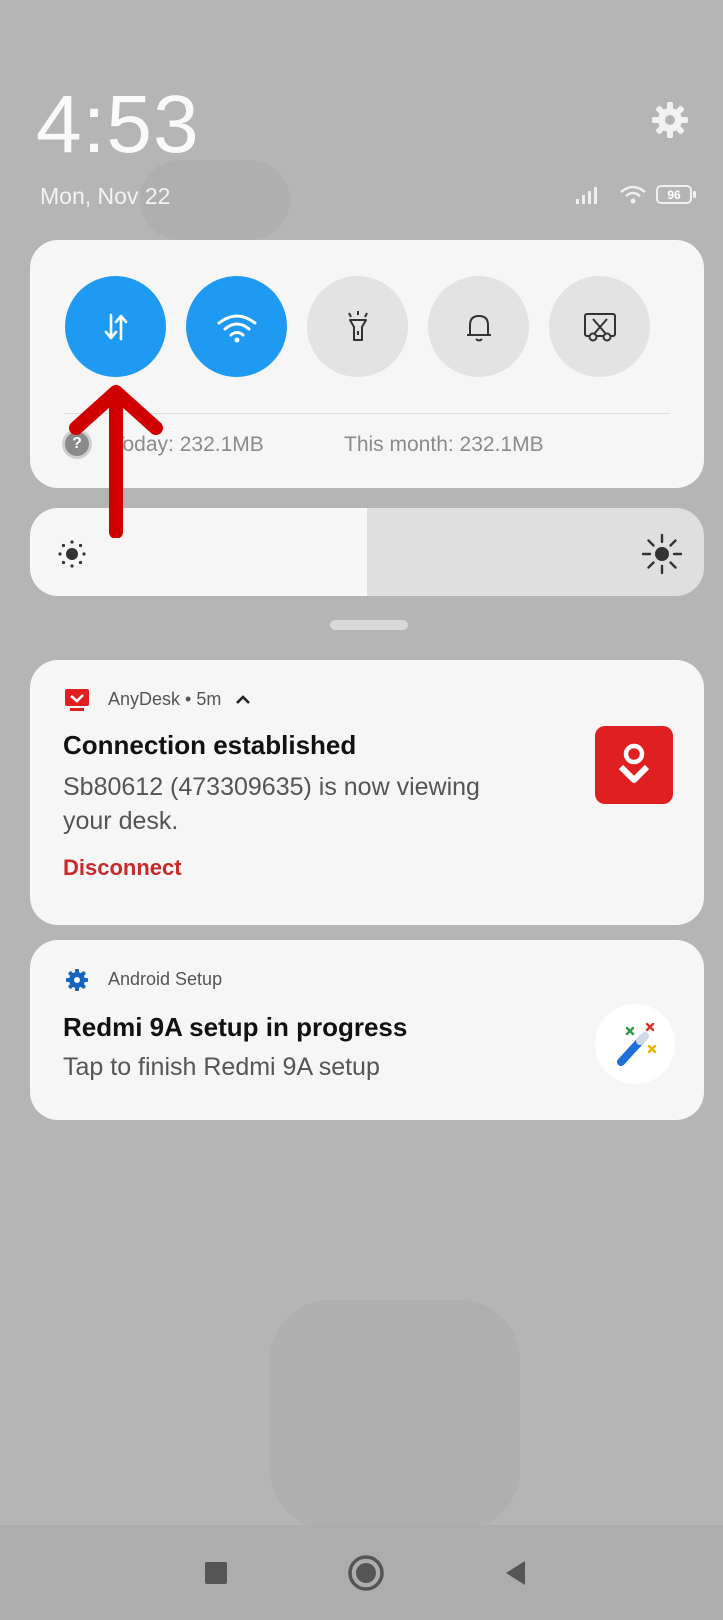  I want to click on chevron-up-icon, so click(243, 700).